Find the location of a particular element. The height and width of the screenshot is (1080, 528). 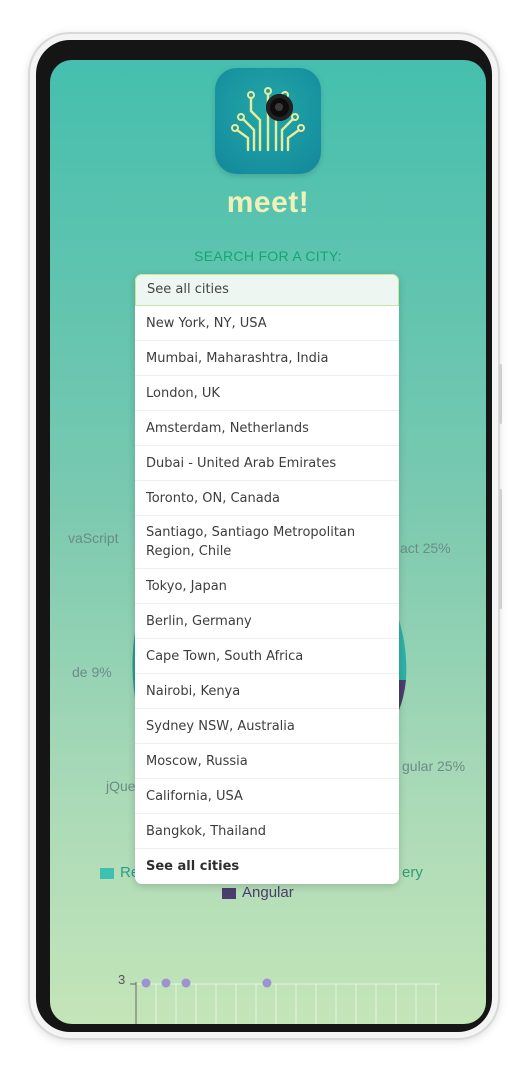

front-camera is located at coordinates (279, 107).